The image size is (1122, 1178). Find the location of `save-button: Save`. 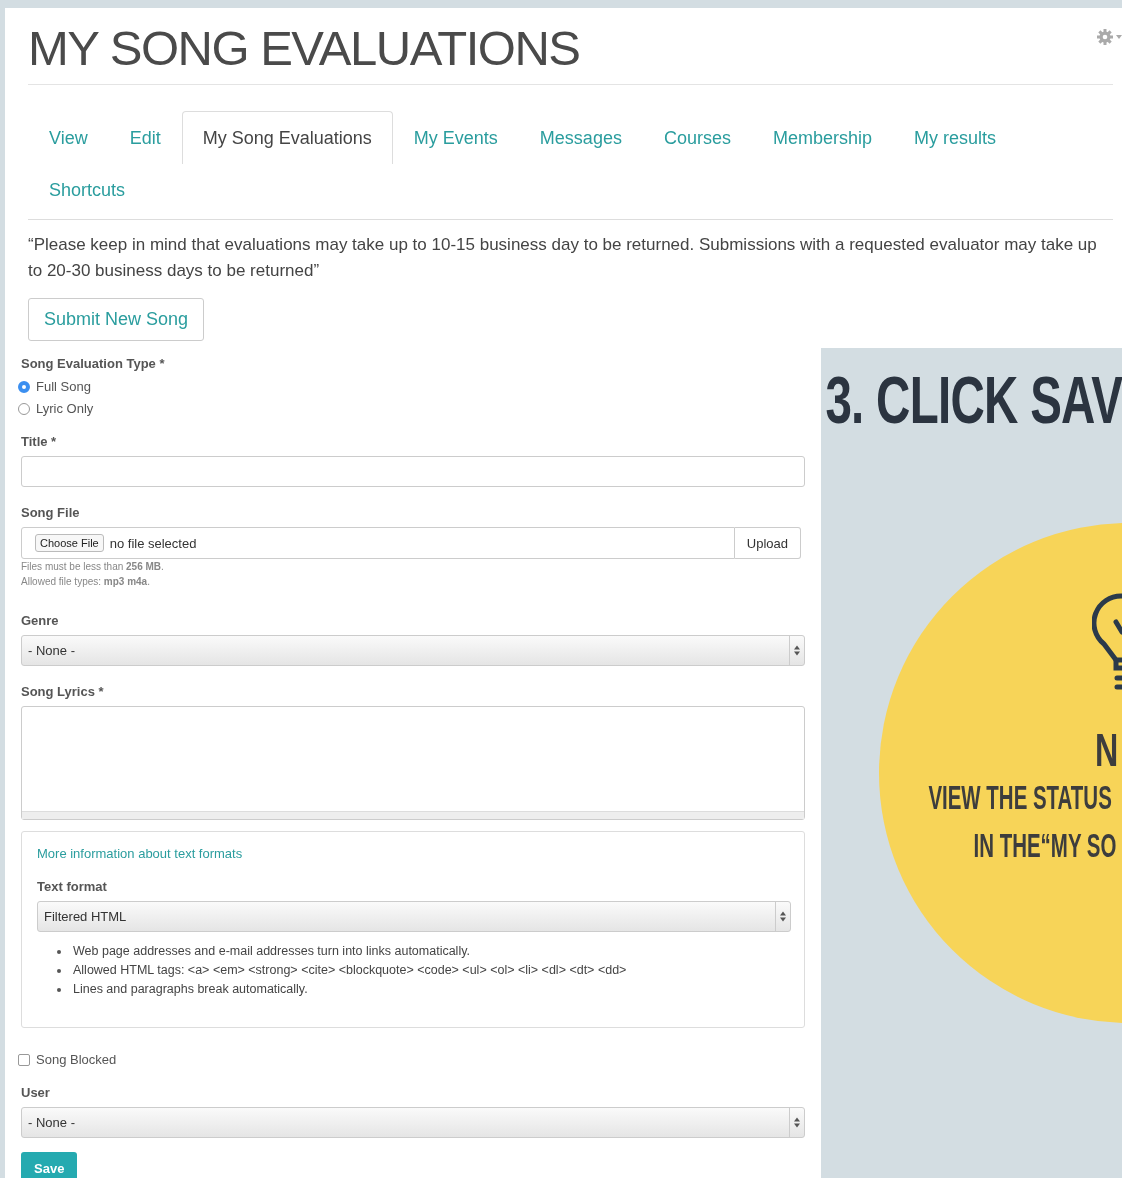

save-button: Save is located at coordinates (49, 1165).